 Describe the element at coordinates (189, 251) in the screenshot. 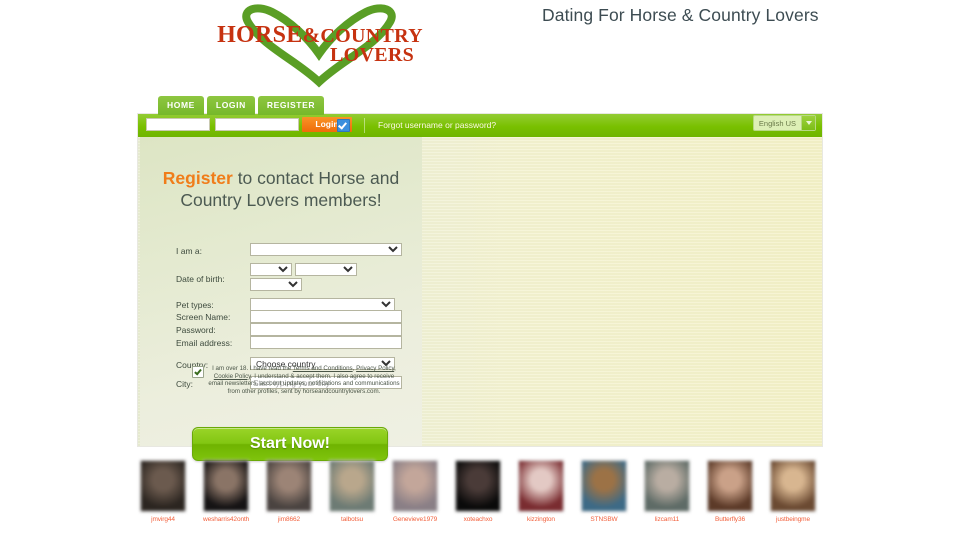

I see `label-i-am-a: I am a:` at that location.